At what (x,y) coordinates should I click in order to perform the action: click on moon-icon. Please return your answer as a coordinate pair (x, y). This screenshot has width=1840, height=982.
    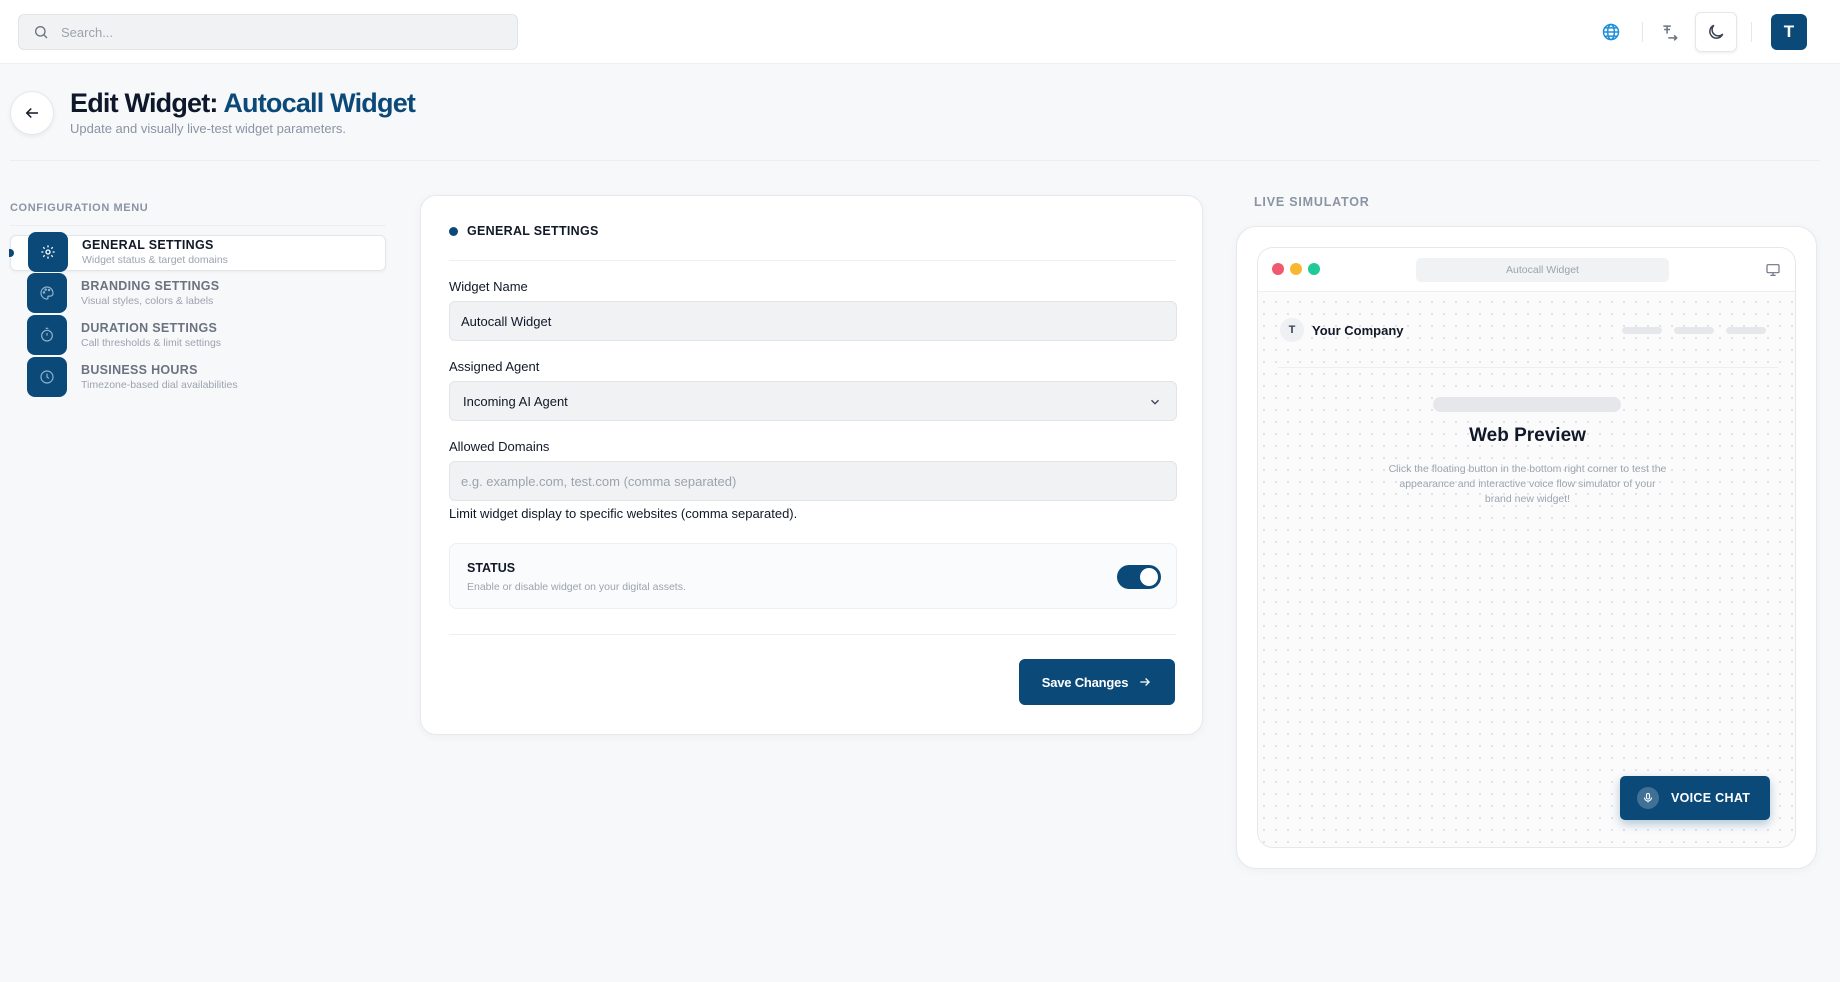
    Looking at the image, I should click on (1716, 31).